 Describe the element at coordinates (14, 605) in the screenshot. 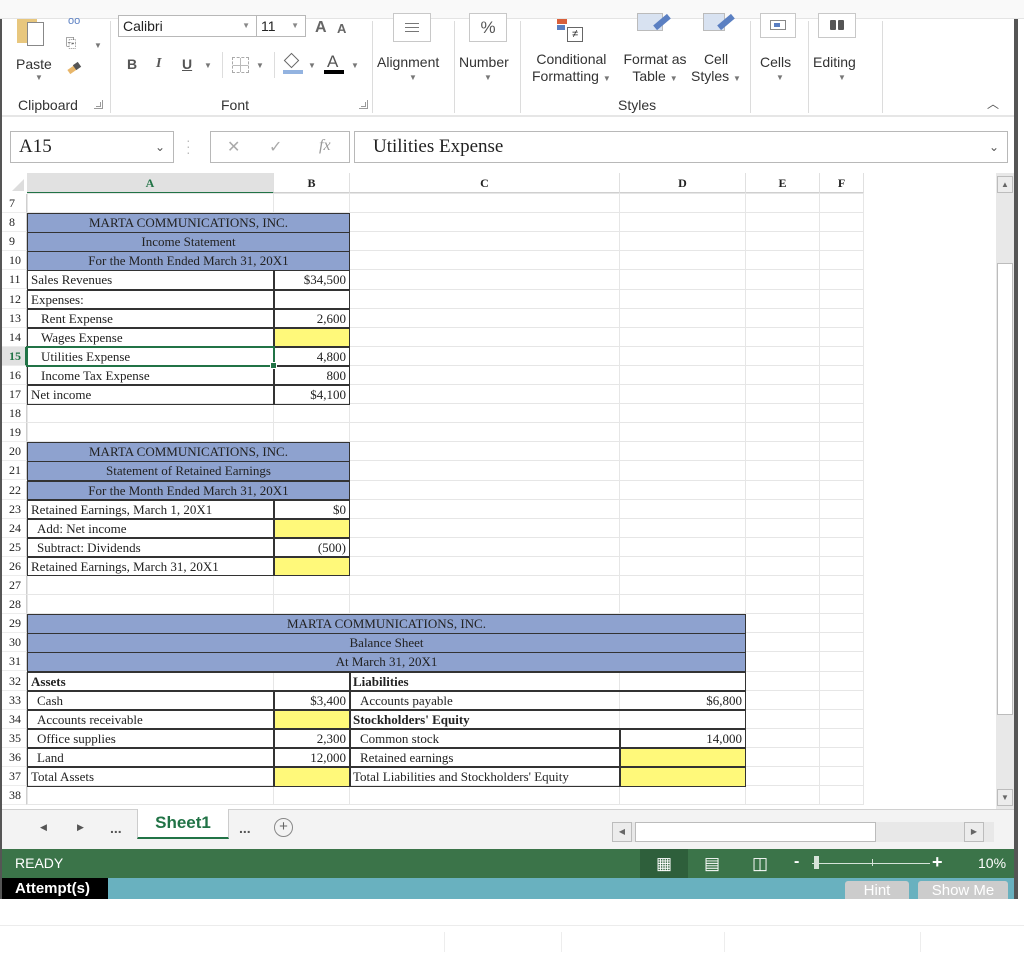

I see `row-header-28: 28` at that location.